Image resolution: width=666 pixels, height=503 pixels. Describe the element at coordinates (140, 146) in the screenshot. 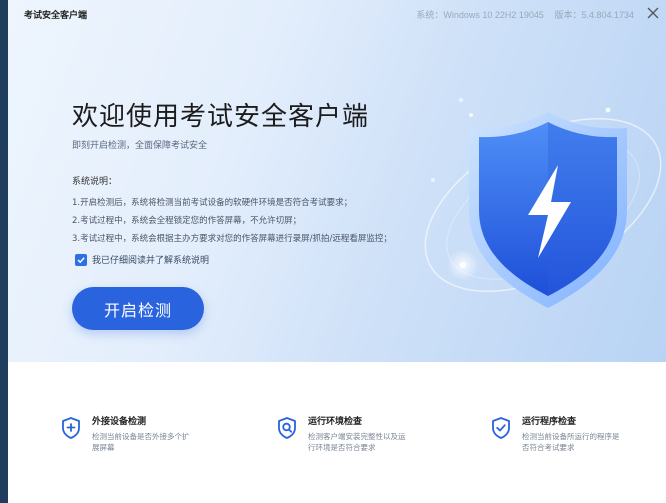

I see `hero-subtitle: 即刻开启检测，全面保障考试安全` at that location.